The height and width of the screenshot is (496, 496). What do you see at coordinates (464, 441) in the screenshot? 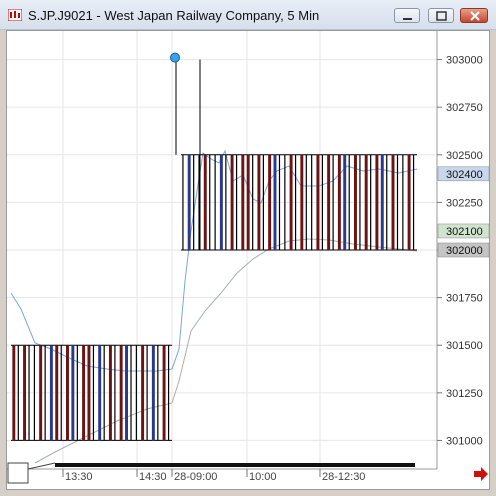
I see `price-tick-label: 301000` at bounding box center [464, 441].